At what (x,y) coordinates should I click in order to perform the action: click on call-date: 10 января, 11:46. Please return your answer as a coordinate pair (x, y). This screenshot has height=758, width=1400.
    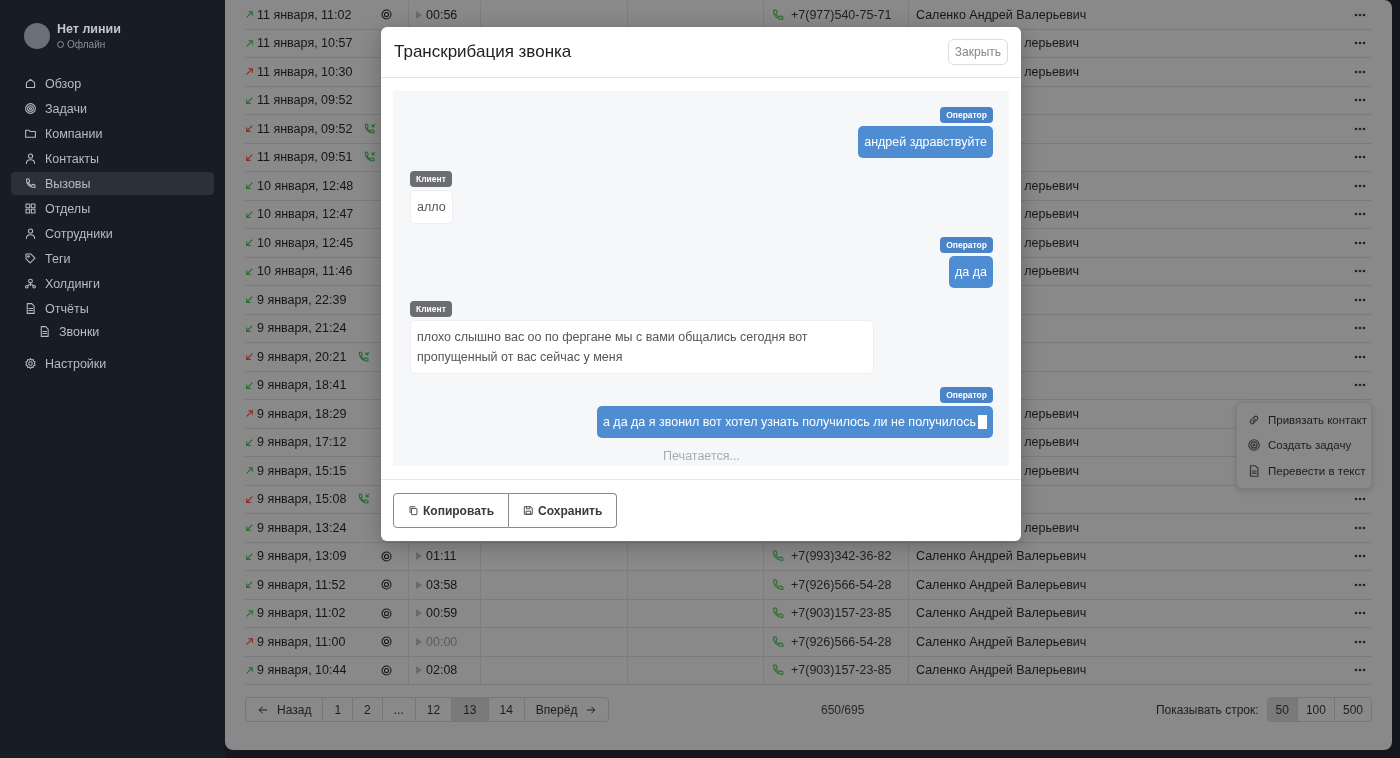
    Looking at the image, I should click on (305, 271).